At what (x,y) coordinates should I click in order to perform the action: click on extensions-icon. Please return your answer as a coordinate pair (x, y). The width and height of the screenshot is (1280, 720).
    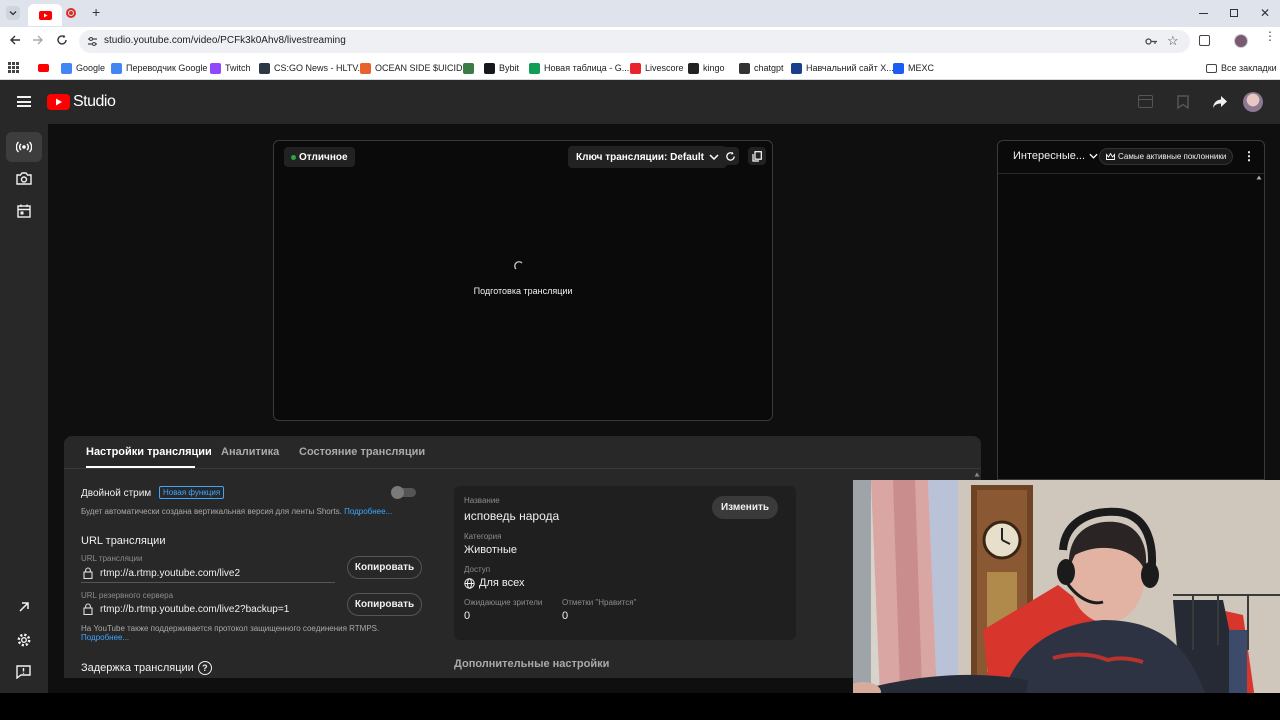
    Looking at the image, I should click on (1204, 40).